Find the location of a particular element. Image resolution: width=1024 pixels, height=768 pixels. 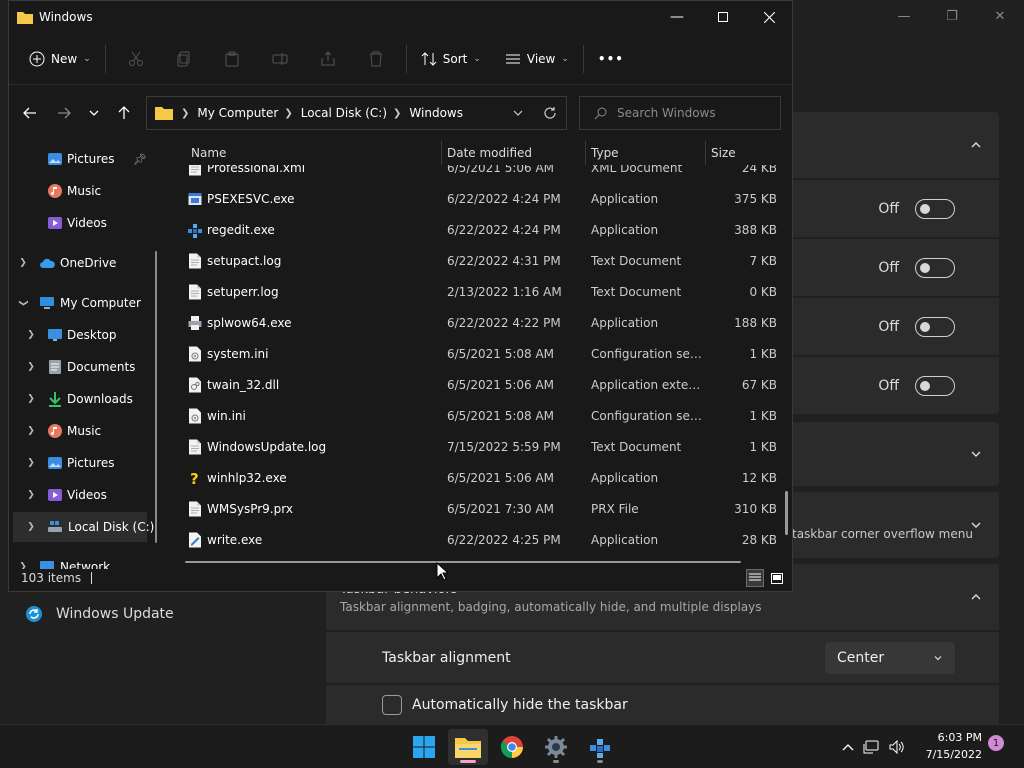

nav-item-desktop: ❯ Desktop is located at coordinates (84, 335).